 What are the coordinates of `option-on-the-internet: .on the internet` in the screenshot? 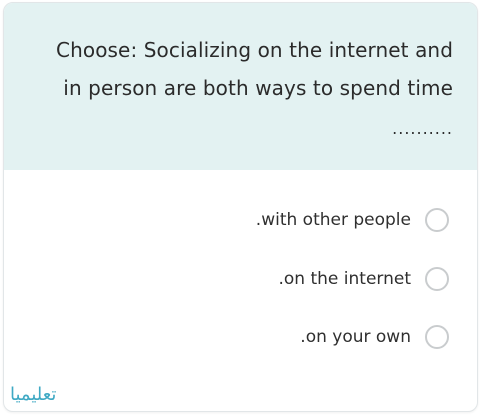 It's located at (363, 279).